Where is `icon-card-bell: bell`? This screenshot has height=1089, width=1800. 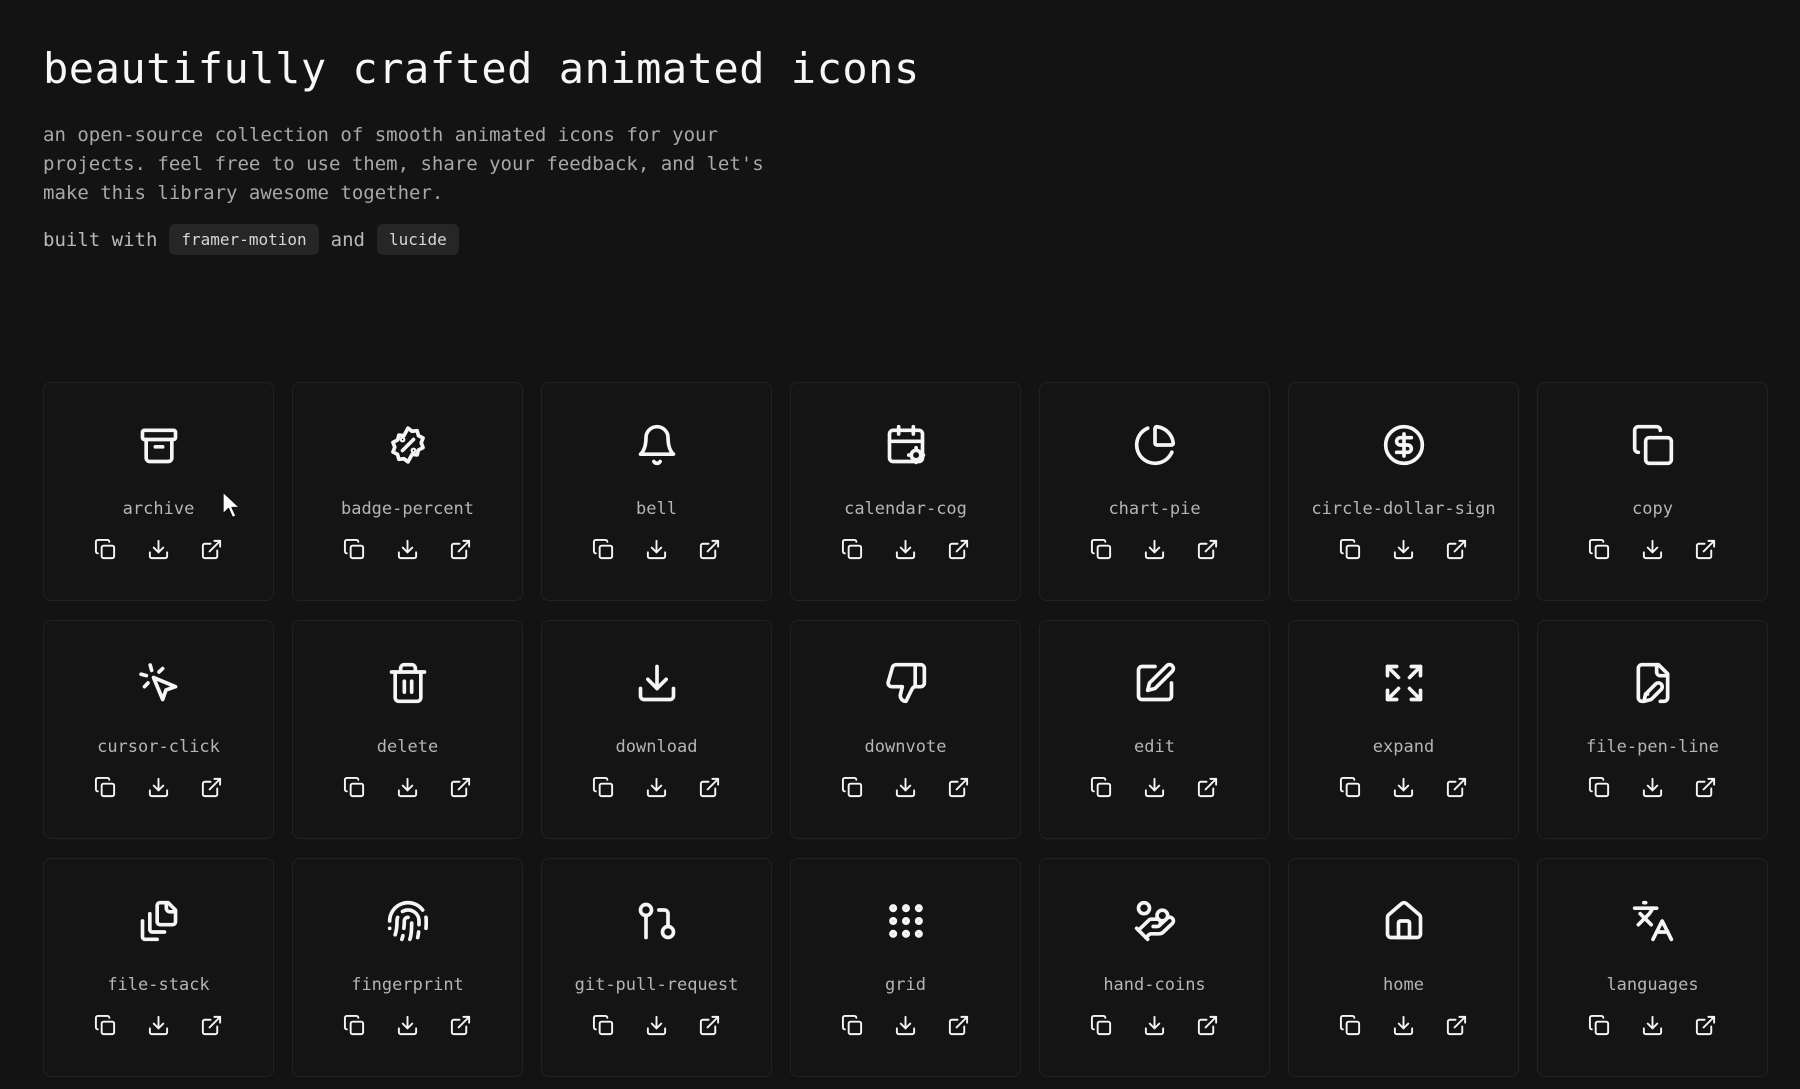 icon-card-bell: bell is located at coordinates (656, 491).